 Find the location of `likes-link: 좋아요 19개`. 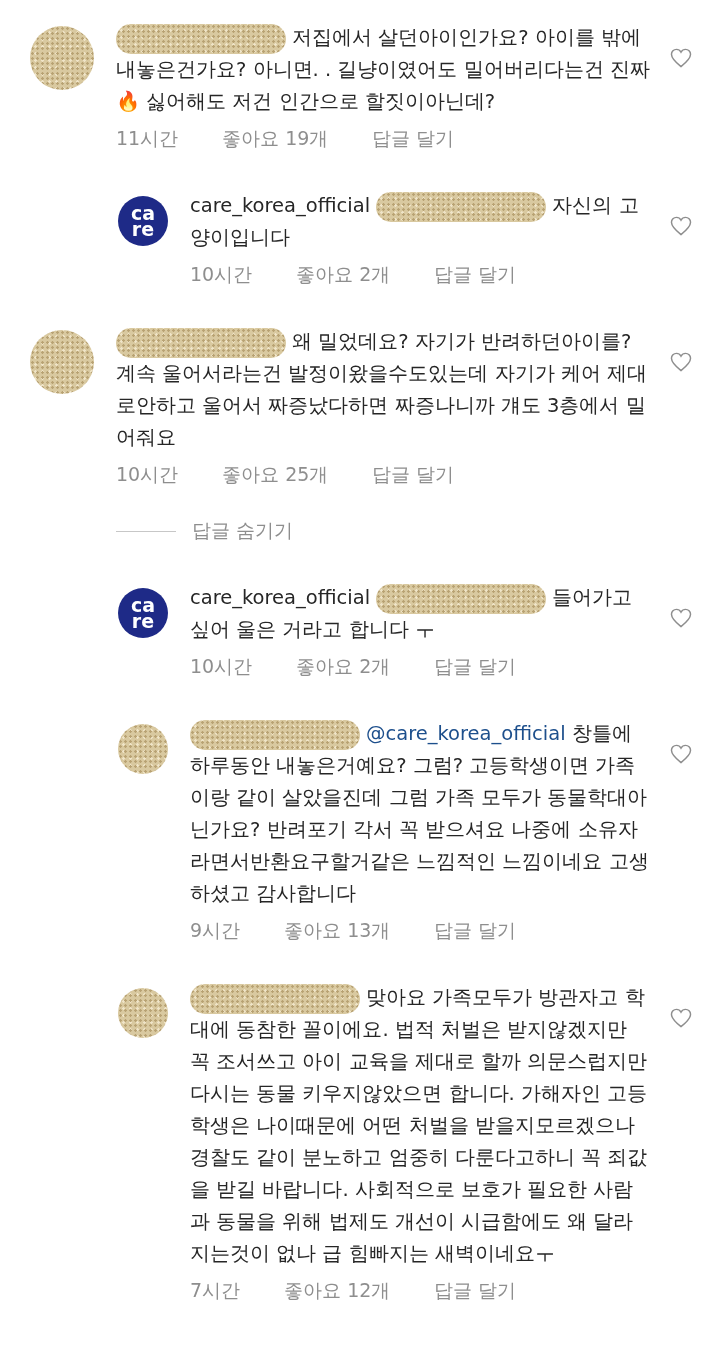

likes-link: 좋아요 19개 is located at coordinates (275, 139).